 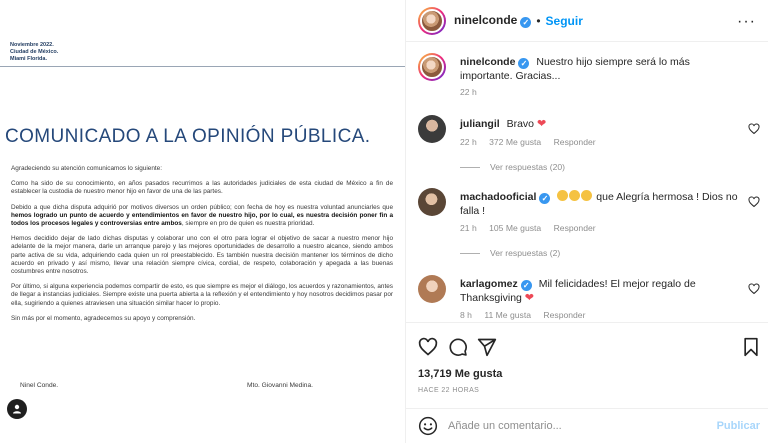 What do you see at coordinates (448, 390) in the screenshot?
I see `post-time: HACE 22 HORAS` at bounding box center [448, 390].